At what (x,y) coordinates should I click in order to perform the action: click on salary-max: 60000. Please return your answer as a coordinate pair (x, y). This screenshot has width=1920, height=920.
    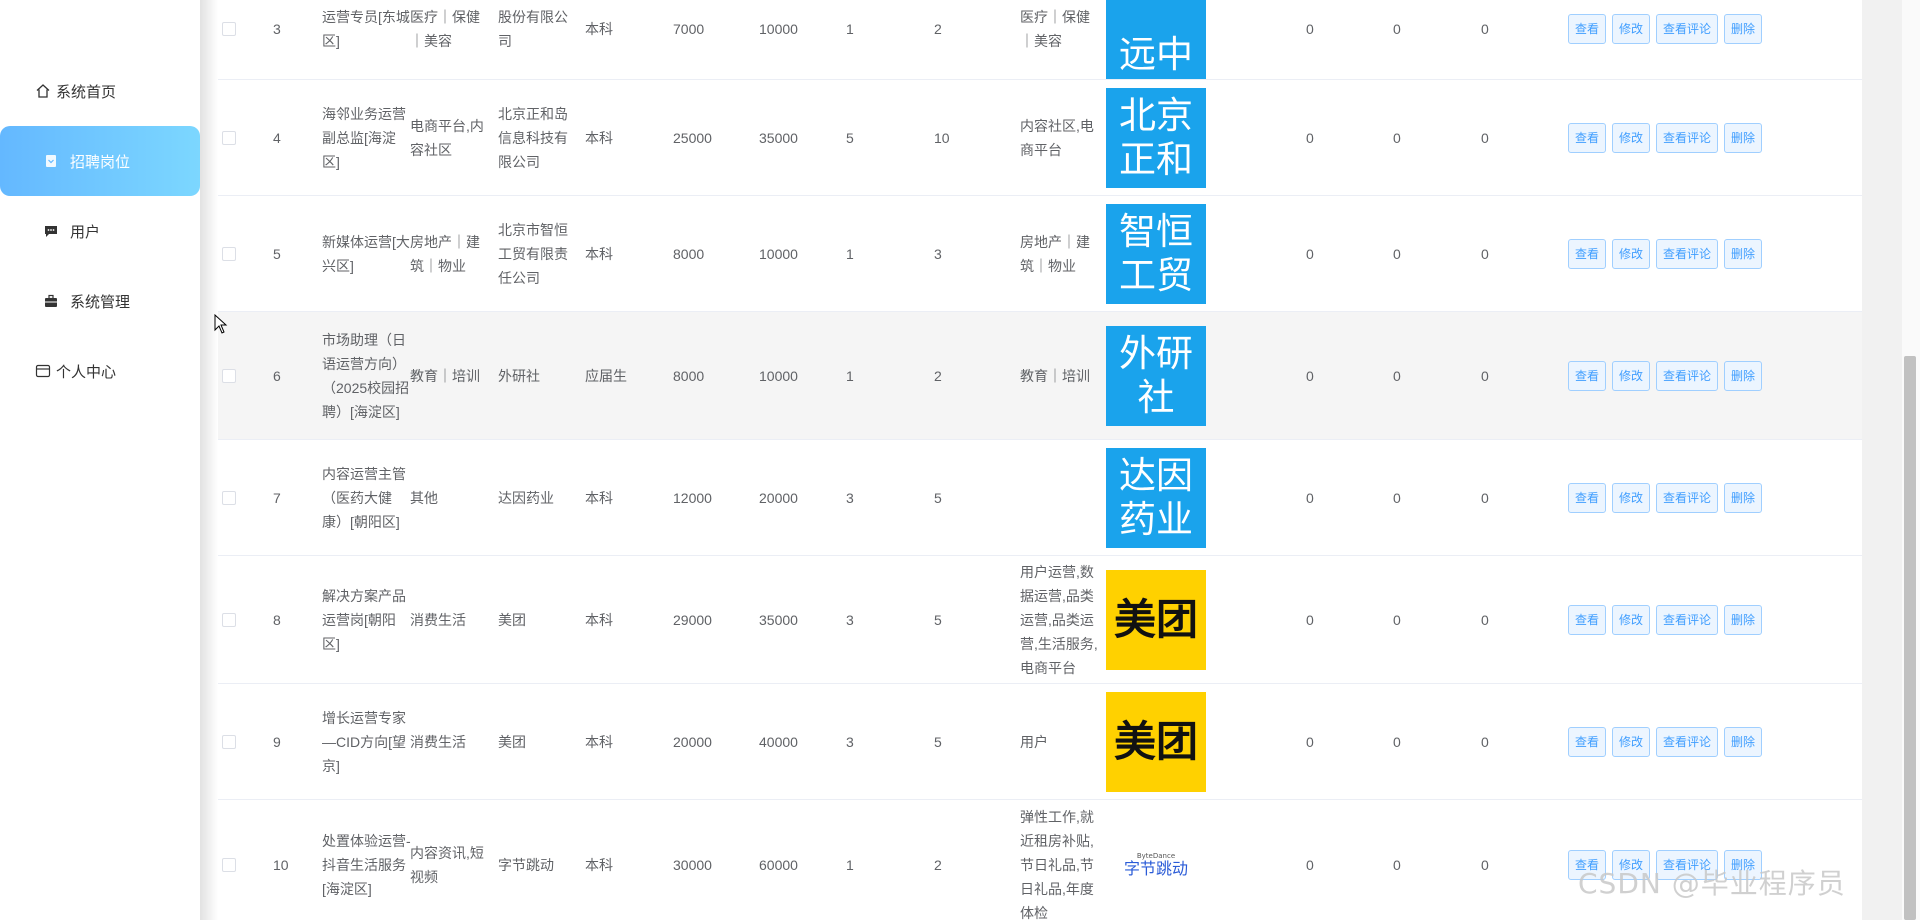
    Looking at the image, I should click on (778, 864).